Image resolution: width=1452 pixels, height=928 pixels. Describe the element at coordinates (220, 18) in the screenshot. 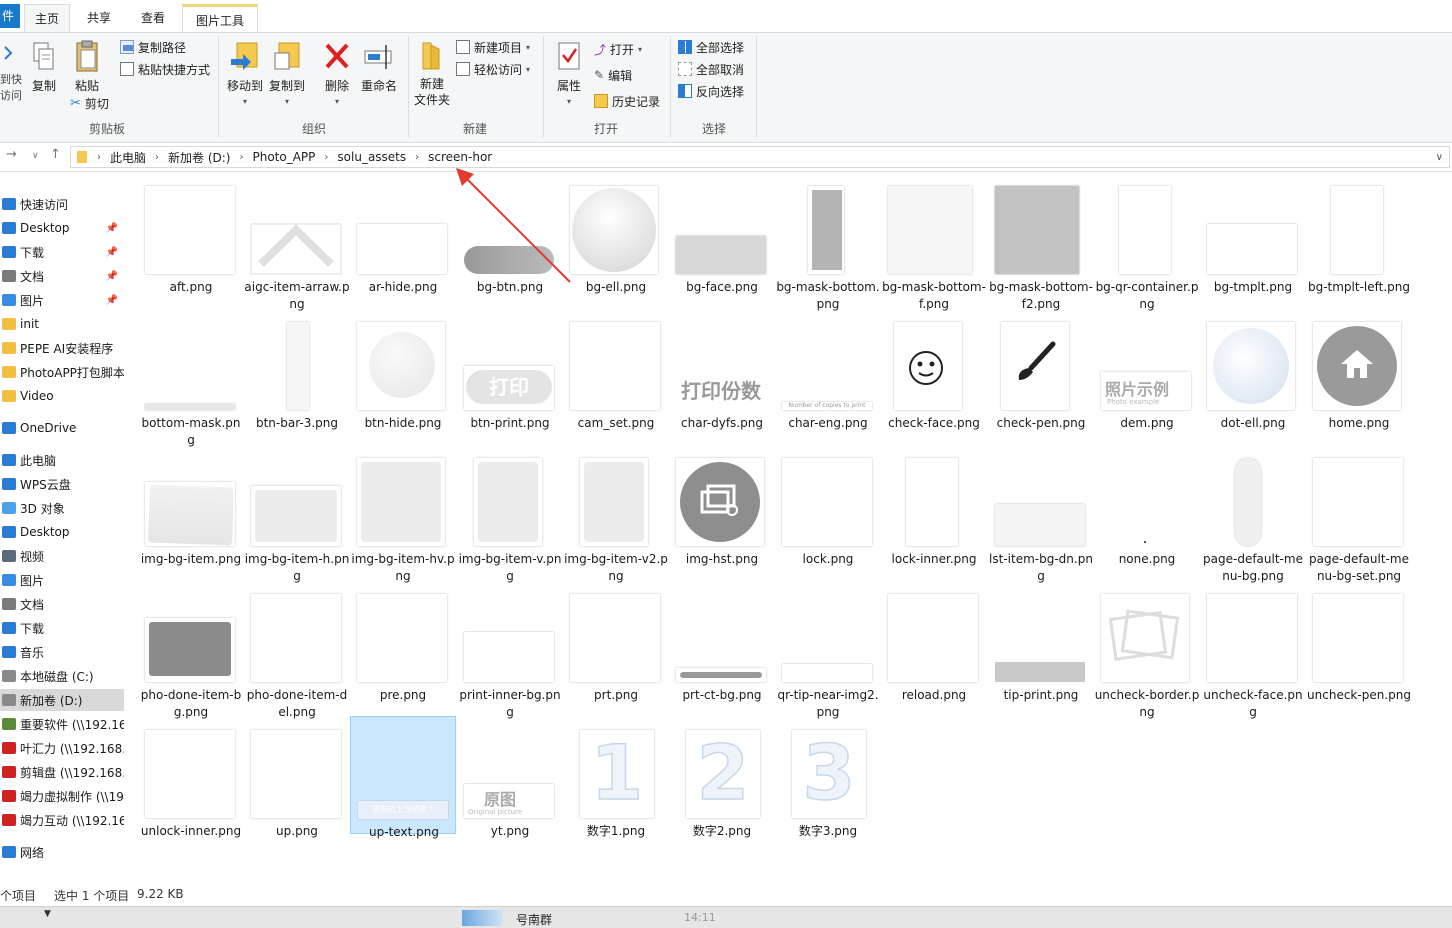

I see `tab-picture-tools: 图片工具` at that location.